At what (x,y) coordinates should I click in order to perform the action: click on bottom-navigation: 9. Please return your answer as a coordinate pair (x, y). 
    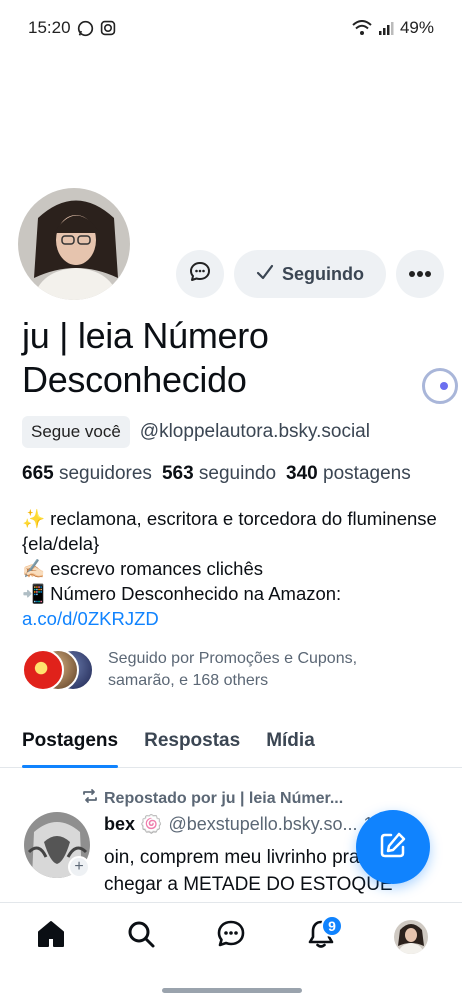
    Looking at the image, I should click on (231, 936).